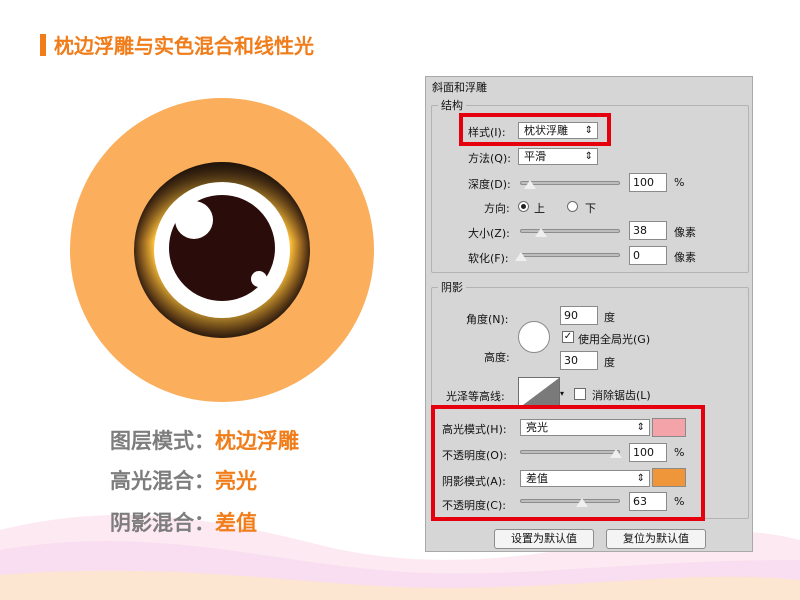 The height and width of the screenshot is (600, 800). I want to click on soften-label: 软化(F):, so click(488, 258).